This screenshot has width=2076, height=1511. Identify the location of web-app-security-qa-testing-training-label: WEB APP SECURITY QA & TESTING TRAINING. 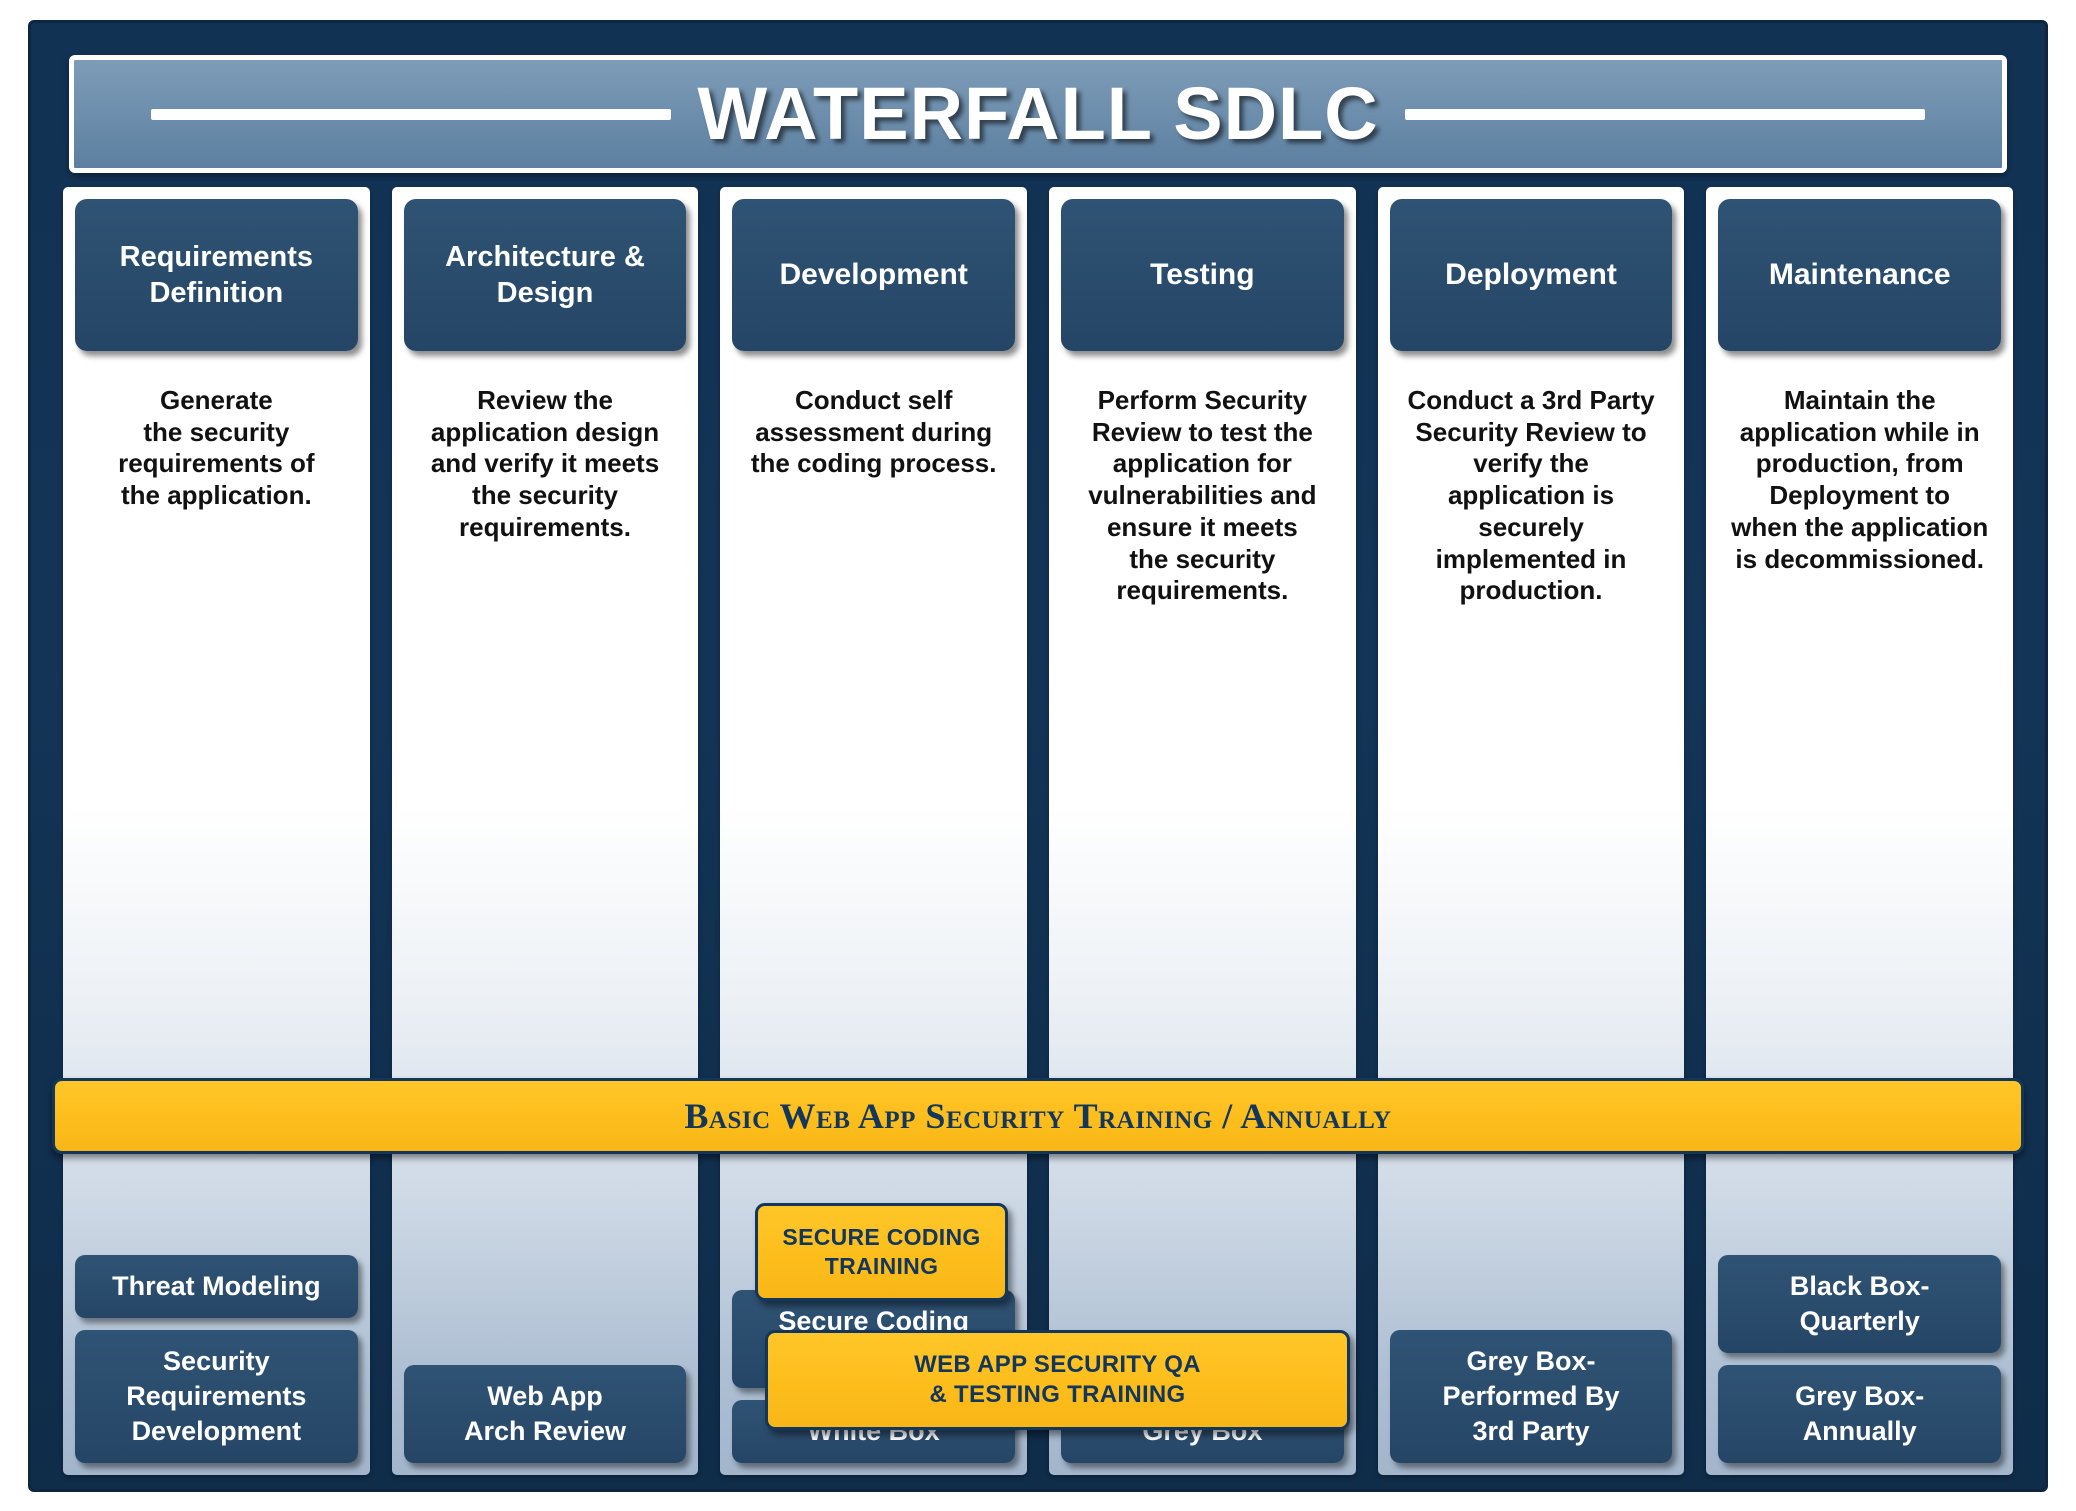
(1057, 1379).